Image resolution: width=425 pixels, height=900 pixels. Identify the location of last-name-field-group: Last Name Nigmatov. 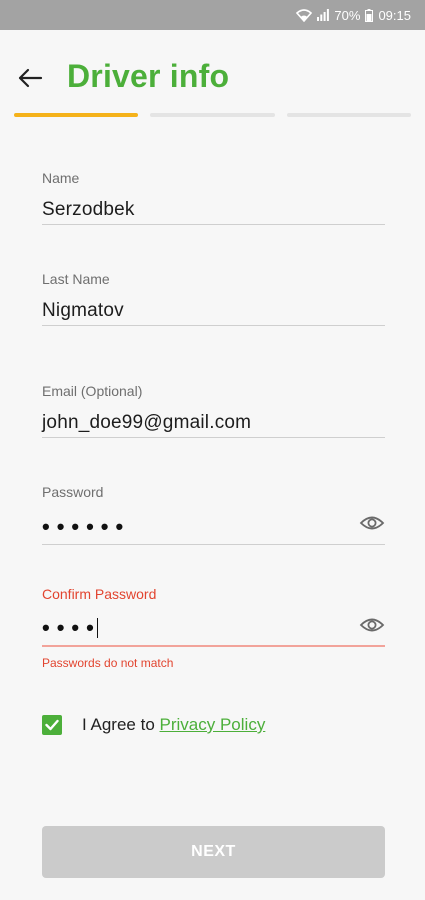
(213, 298).